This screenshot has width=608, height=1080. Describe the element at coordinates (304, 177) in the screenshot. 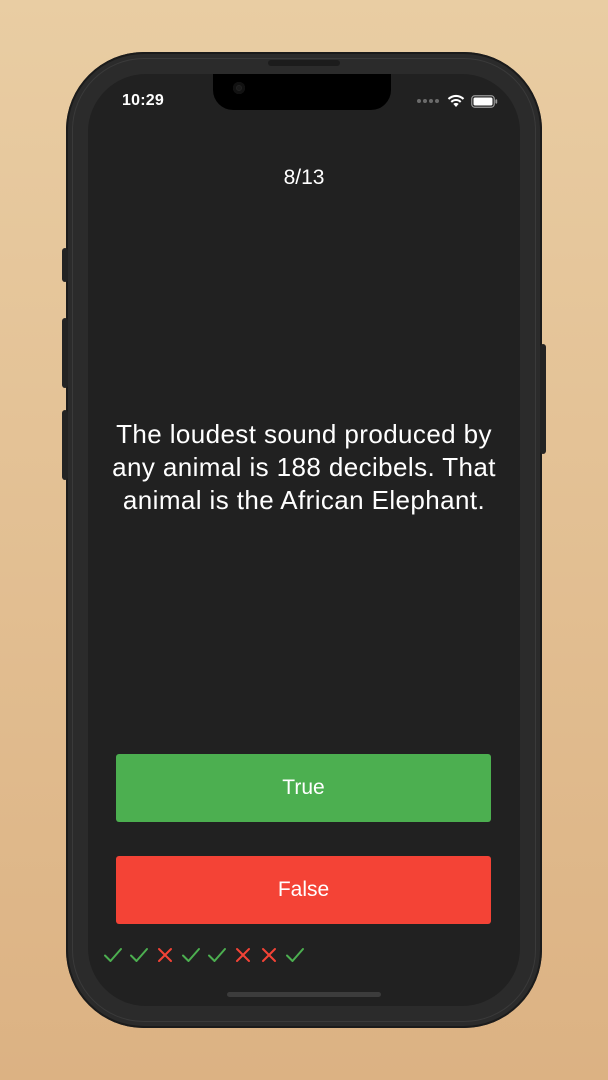

I see `question-progress: 8/13` at that location.